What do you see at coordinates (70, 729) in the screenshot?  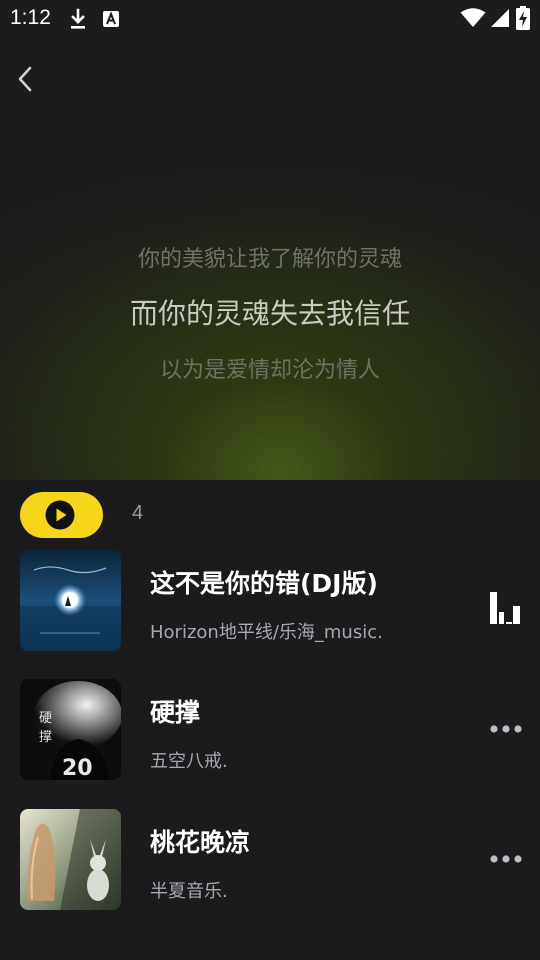 I see `album-cover: 20 硬撑` at bounding box center [70, 729].